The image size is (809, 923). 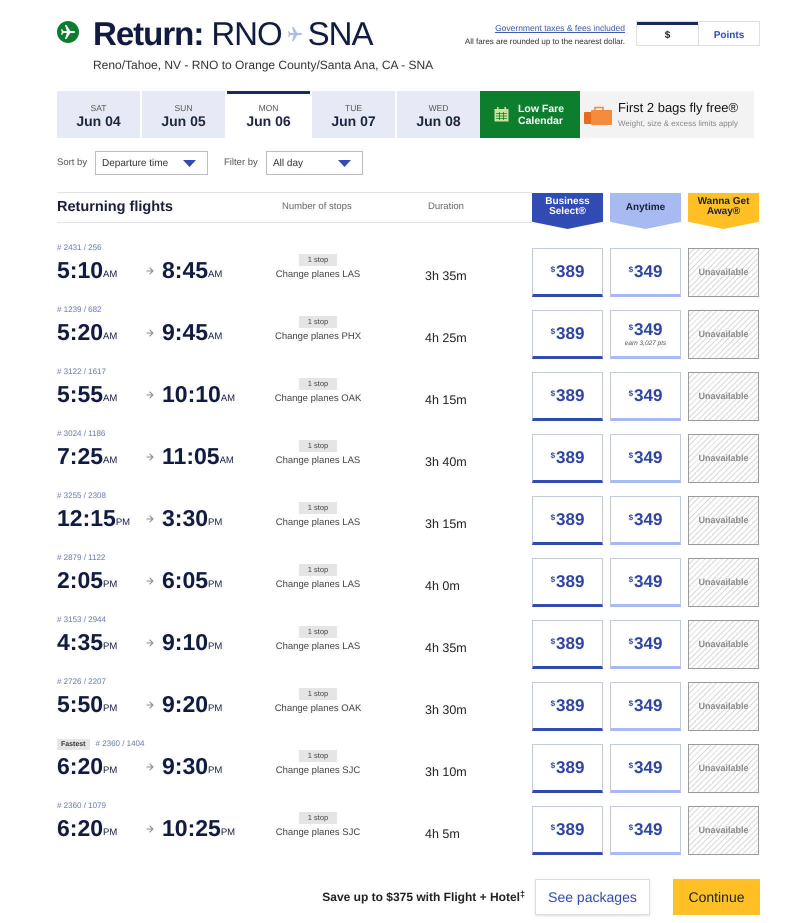 What do you see at coordinates (678, 124) in the screenshot?
I see `bags-promo-subtitle: Weight, size & excess limits apply` at bounding box center [678, 124].